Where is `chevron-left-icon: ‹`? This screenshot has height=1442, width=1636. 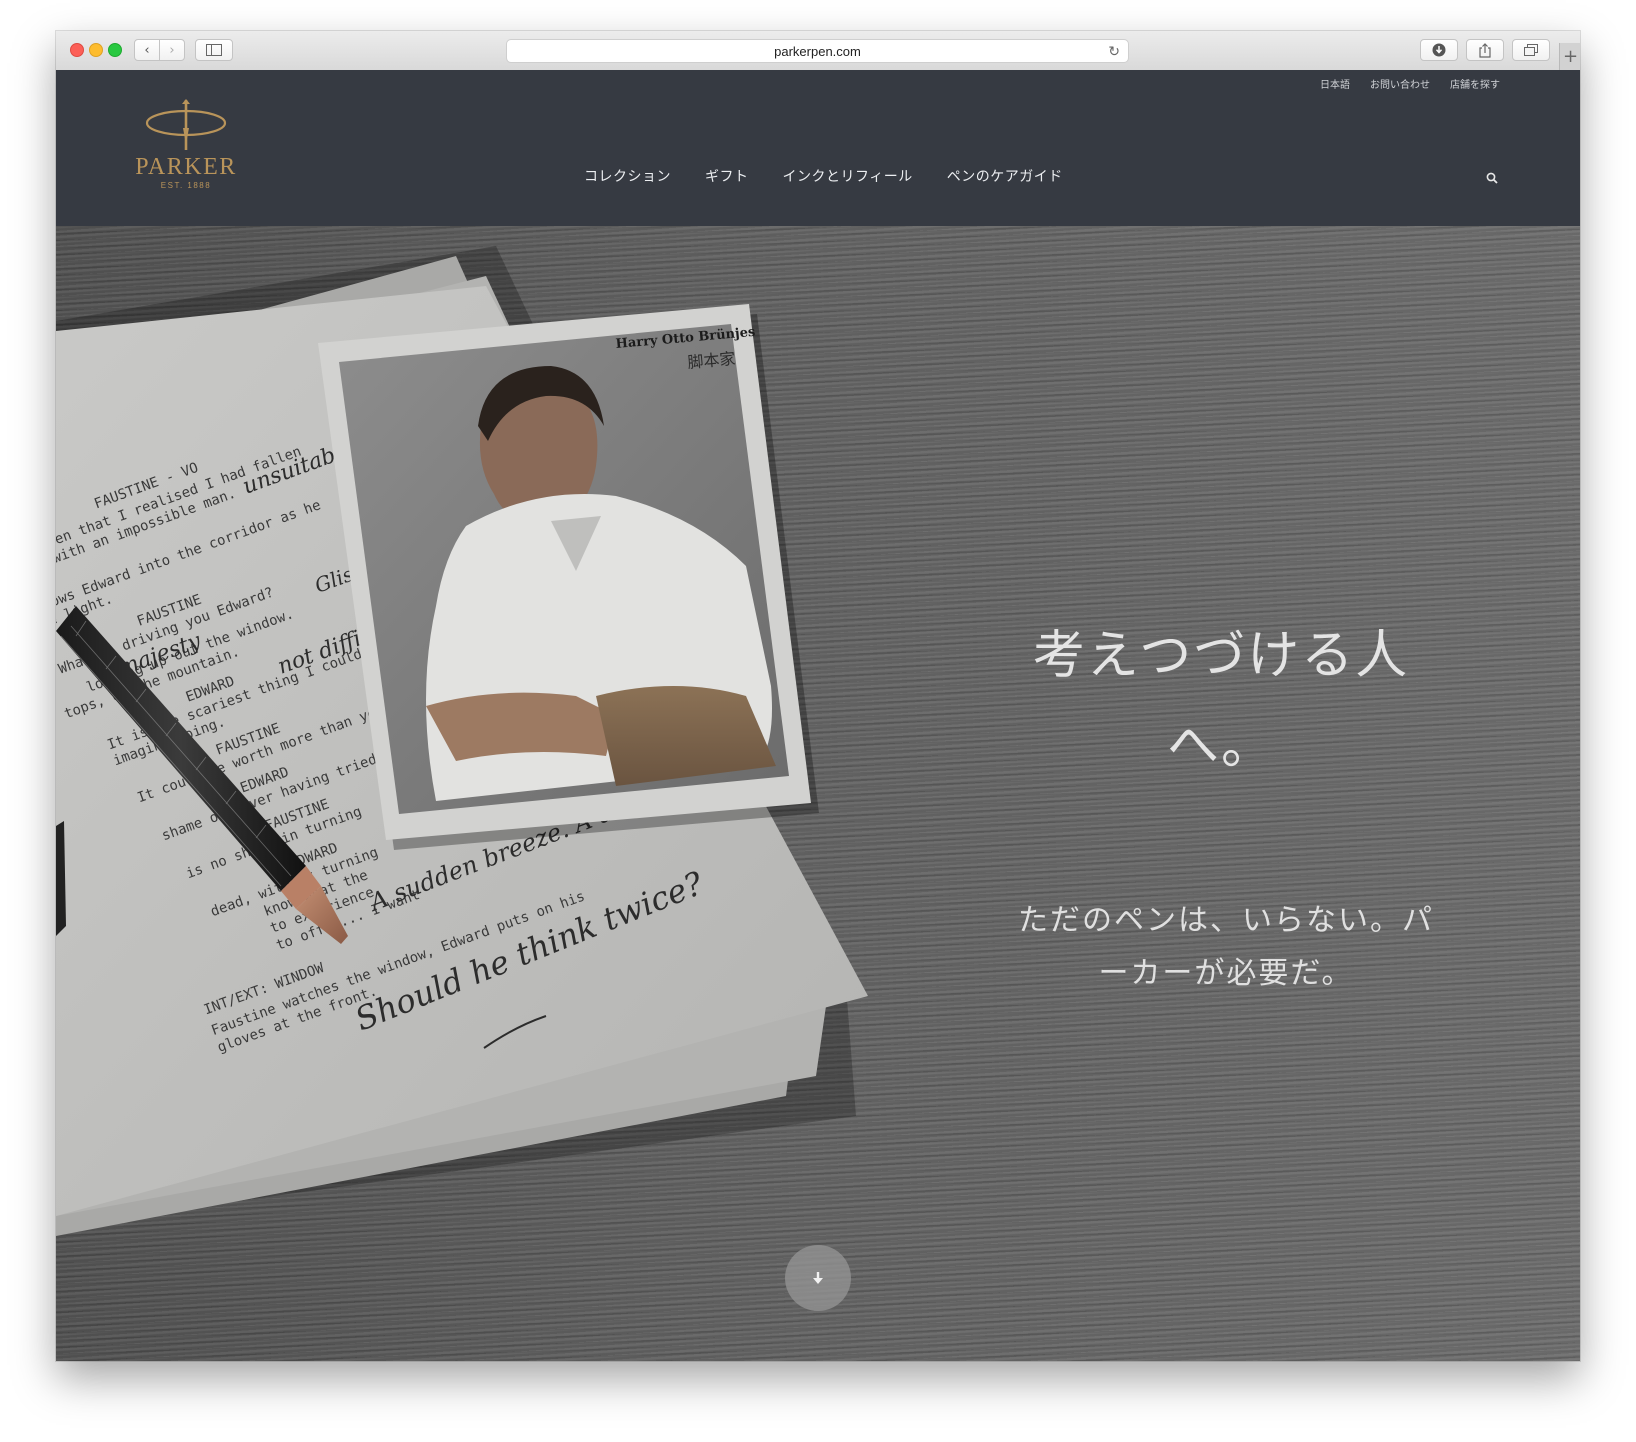 chevron-left-icon: ‹ is located at coordinates (147, 50).